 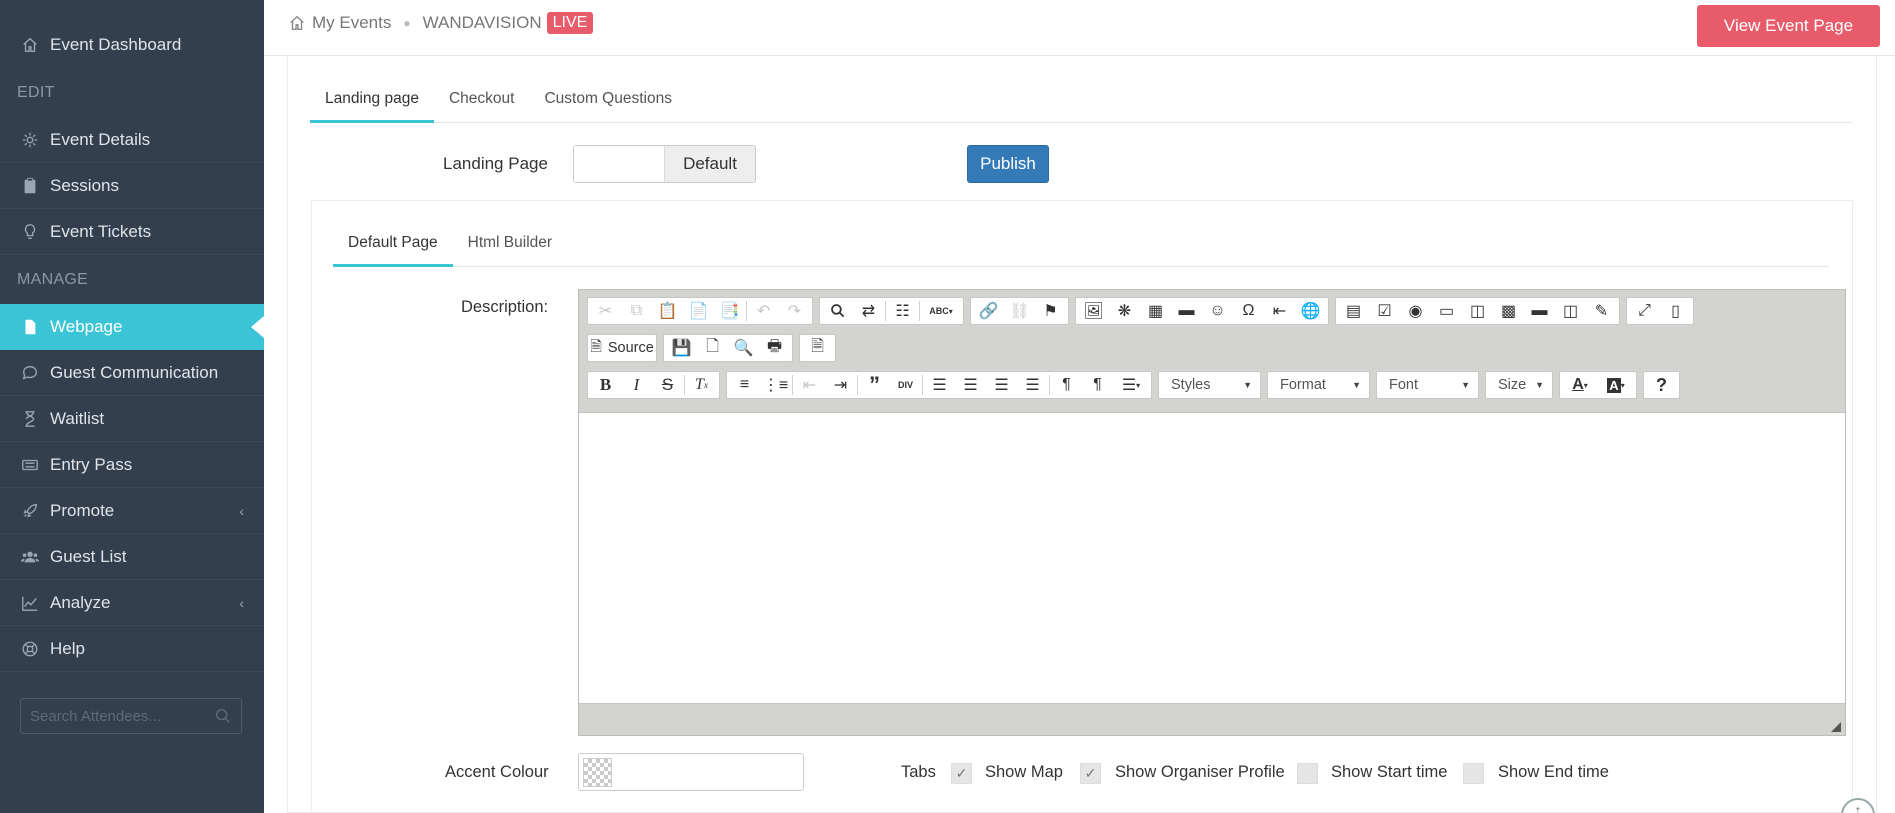 What do you see at coordinates (1050, 311) in the screenshot?
I see `anchor-flag-icon: ⚑` at bounding box center [1050, 311].